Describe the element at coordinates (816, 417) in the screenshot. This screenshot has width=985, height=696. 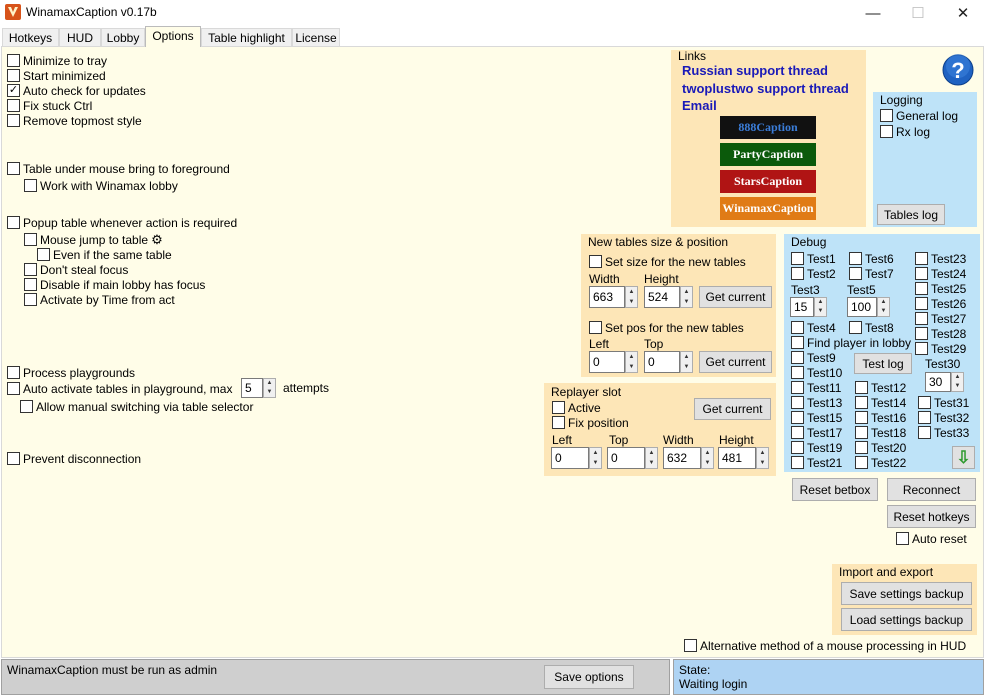
I see `test15-checkbox: Test15` at that location.